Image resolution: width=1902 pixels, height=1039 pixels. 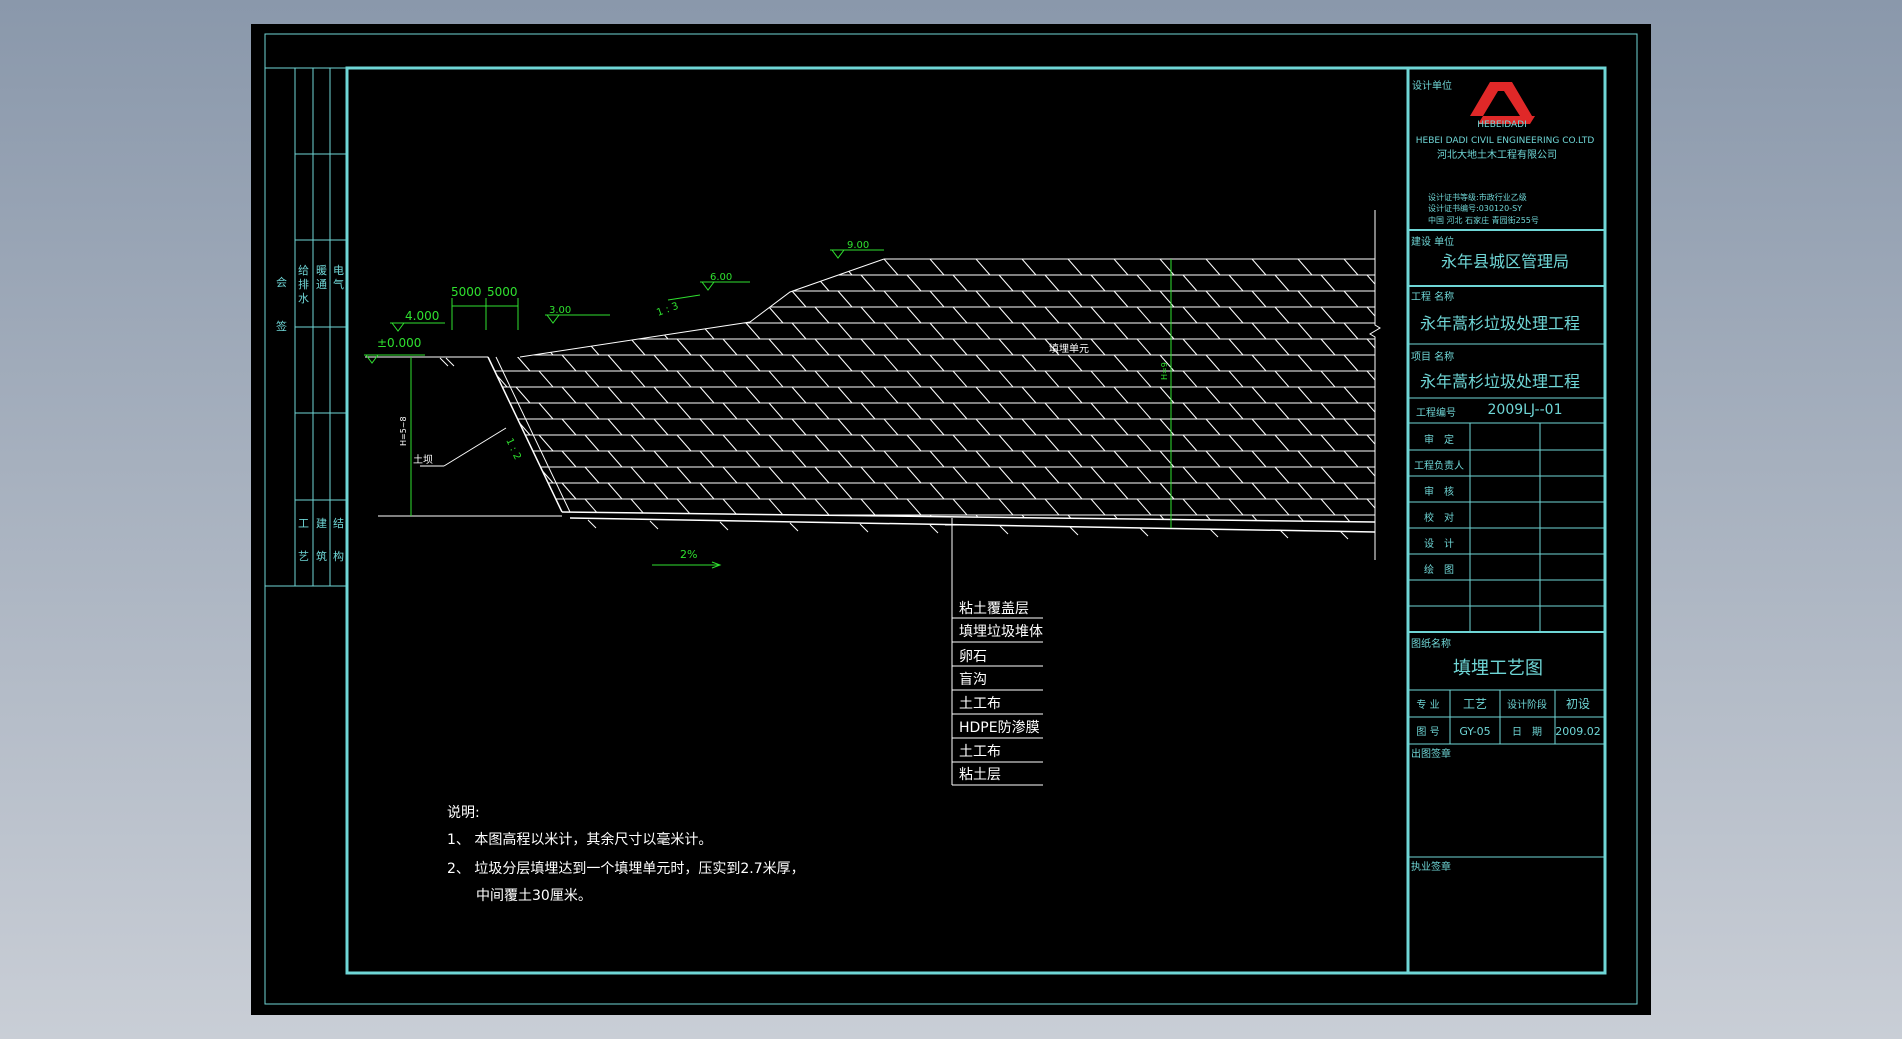 I want to click on notes-line-2: 2、 垃圾分层填埋达到一个填埋单元时，压实到2.7米厚，, so click(x=626, y=869).